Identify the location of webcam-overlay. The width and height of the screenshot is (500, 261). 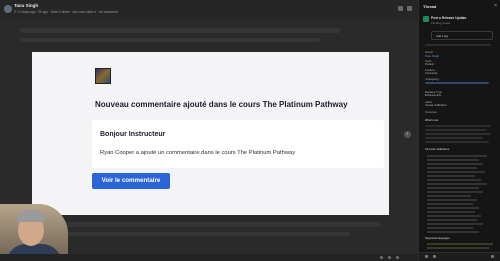
(34, 232).